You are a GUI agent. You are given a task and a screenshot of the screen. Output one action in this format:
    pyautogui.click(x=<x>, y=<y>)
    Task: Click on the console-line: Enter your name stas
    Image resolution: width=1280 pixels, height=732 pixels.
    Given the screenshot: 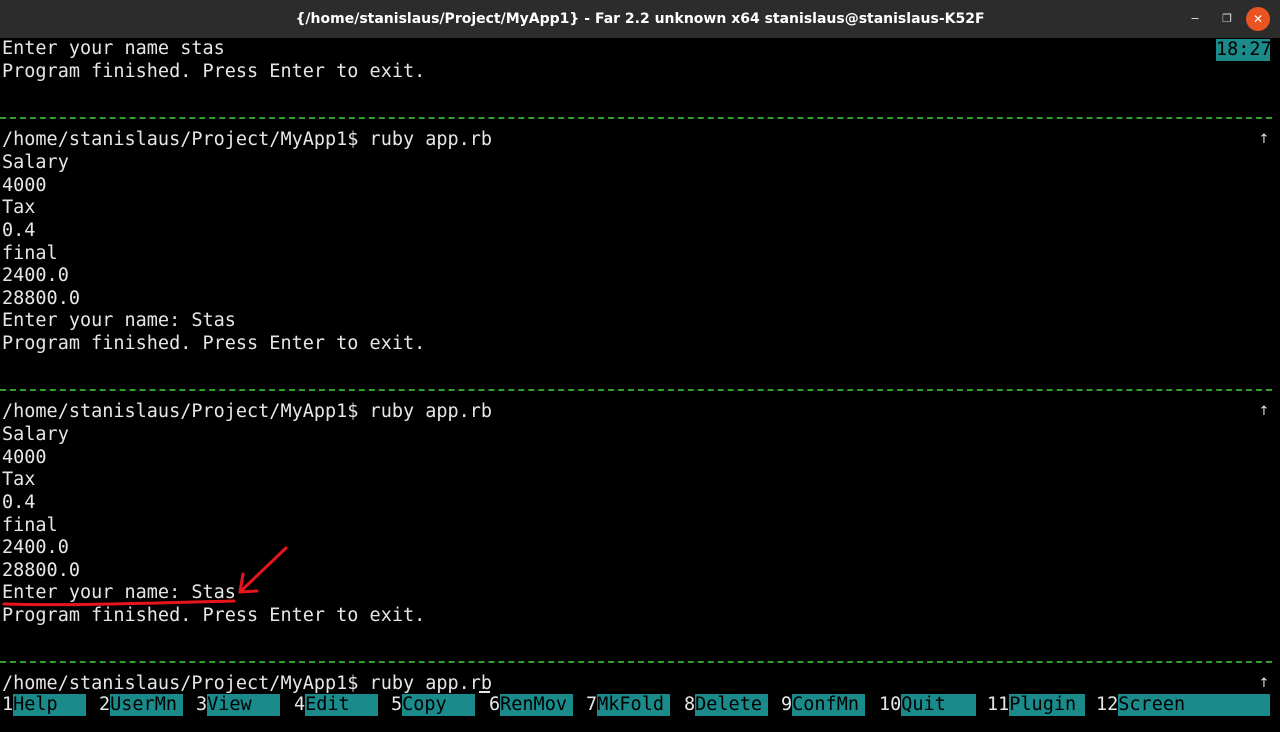 What is the action you would take?
    pyautogui.click(x=113, y=48)
    